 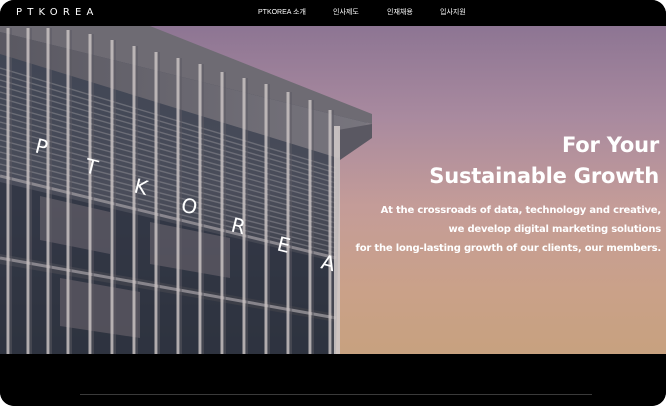 I want to click on nav-item-hr-system: 인사제도, so click(x=346, y=13).